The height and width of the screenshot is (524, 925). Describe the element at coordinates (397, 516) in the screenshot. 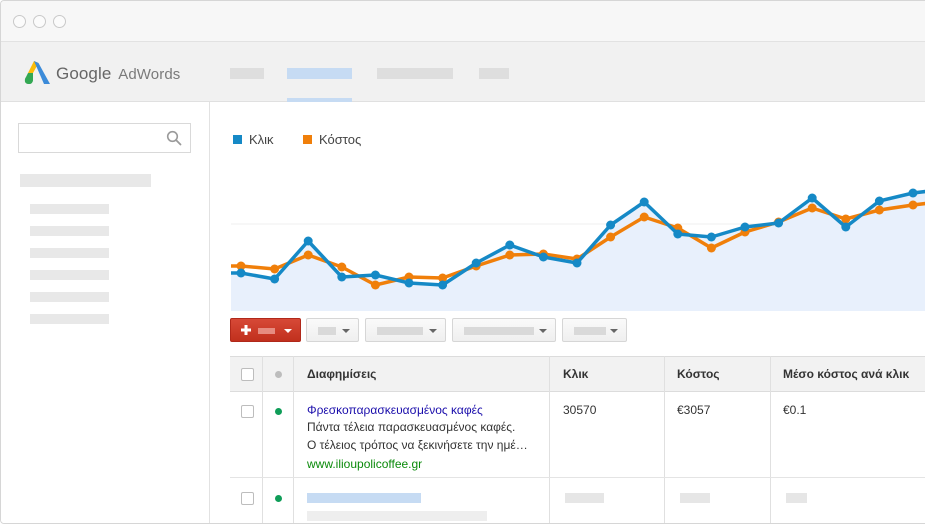

I see `ad-description-placeholder` at that location.